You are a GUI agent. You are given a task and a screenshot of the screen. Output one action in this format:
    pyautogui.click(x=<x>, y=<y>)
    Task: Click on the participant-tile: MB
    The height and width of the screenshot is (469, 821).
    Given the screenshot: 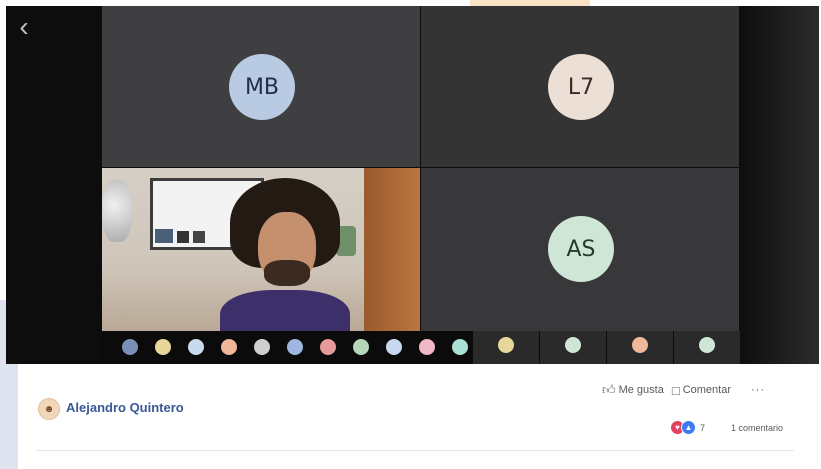 What is the action you would take?
    pyautogui.click(x=261, y=86)
    